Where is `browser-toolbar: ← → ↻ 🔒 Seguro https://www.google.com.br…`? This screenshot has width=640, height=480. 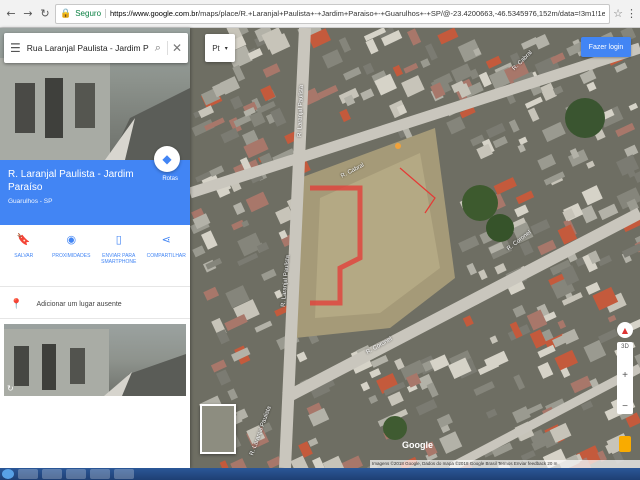
browser-toolbar: ← → ↻ 🔒 Seguro https://www.google.com.br… is located at coordinates (320, 14).